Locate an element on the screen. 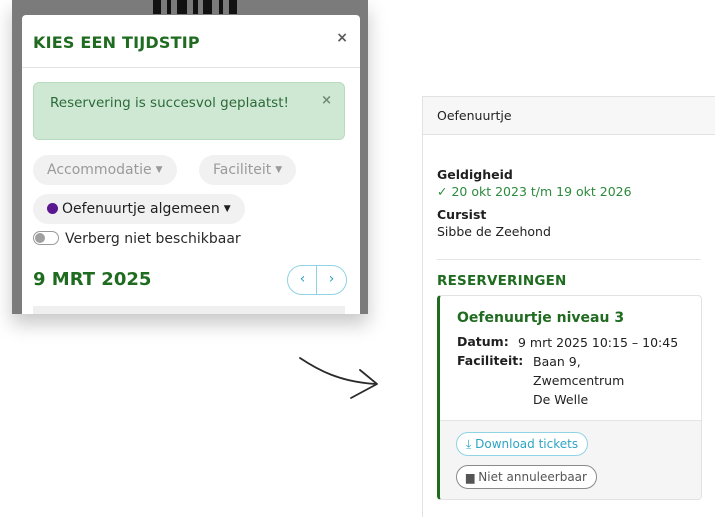 Image resolution: width=715 pixels, height=517 pixels. faciliteit-label: Faciliteit: is located at coordinates (490, 360).